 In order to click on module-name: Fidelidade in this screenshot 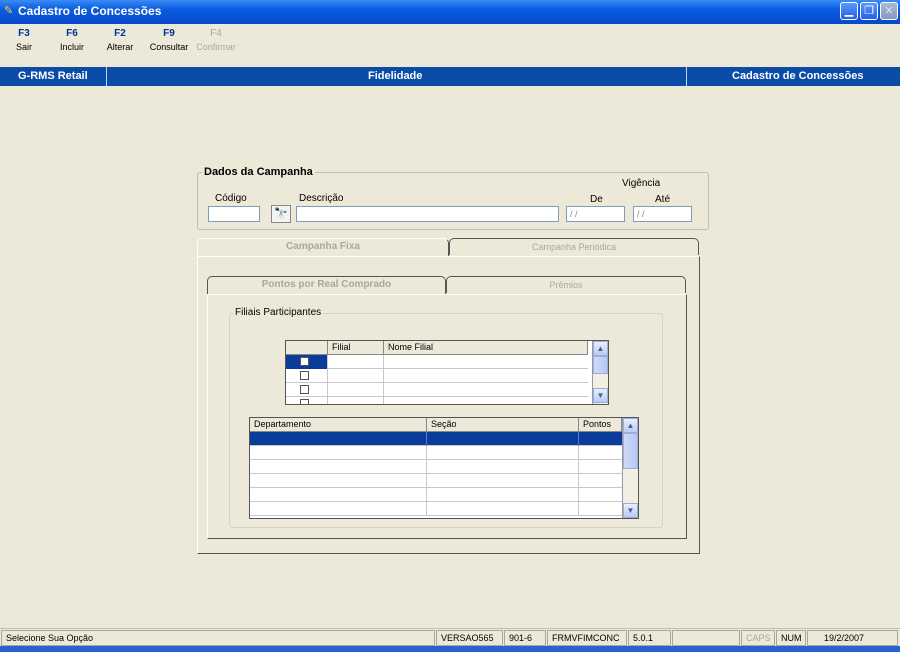, I will do `click(395, 76)`.